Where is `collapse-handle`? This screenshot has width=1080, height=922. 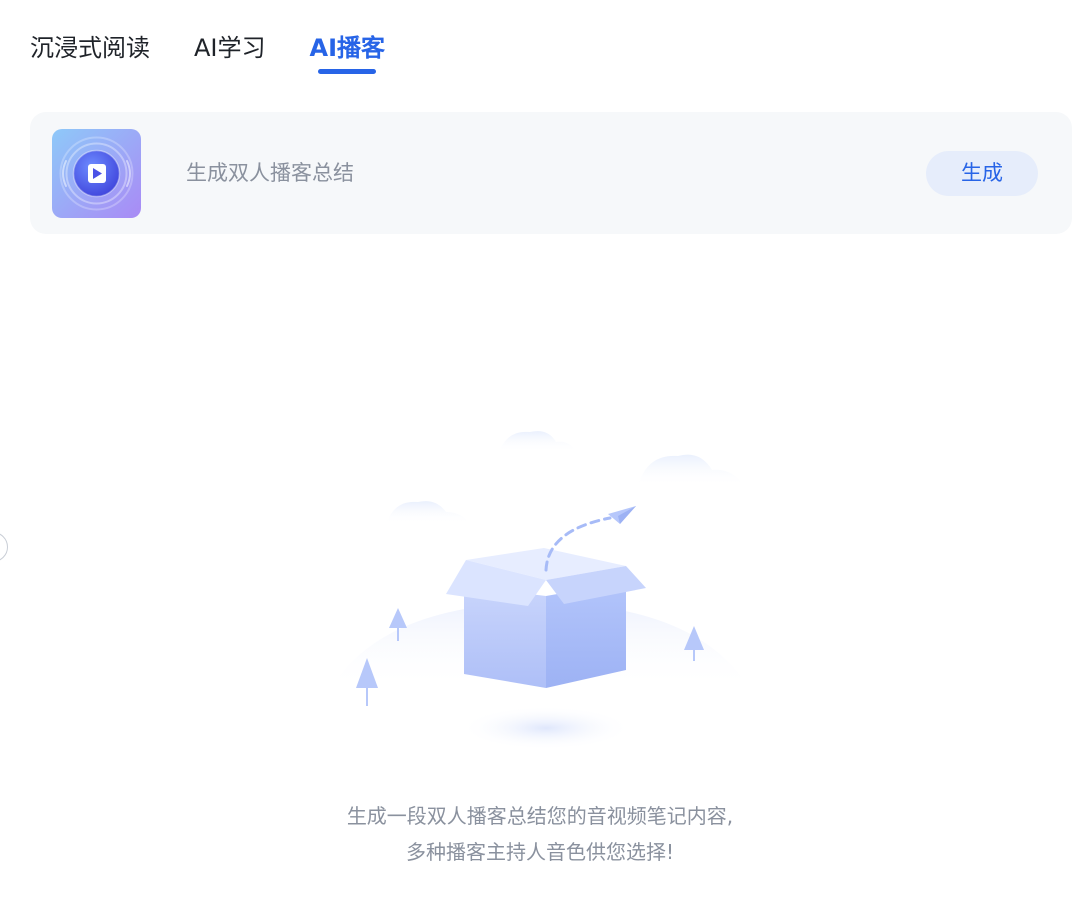 collapse-handle is located at coordinates (4, 547).